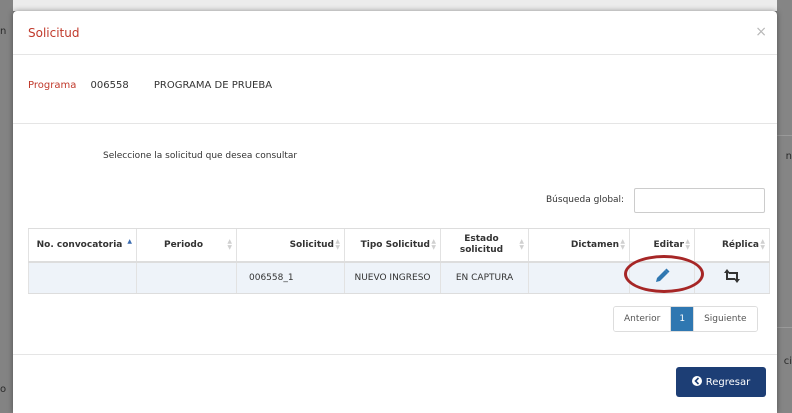 The height and width of the screenshot is (413, 792). I want to click on column-header-label: Réplica, so click(740, 244).